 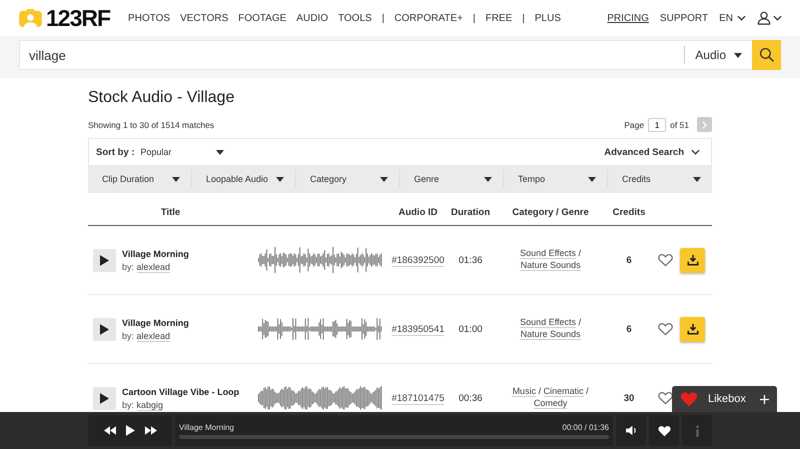 I want to click on sort-dropdown: Popular, so click(x=182, y=152).